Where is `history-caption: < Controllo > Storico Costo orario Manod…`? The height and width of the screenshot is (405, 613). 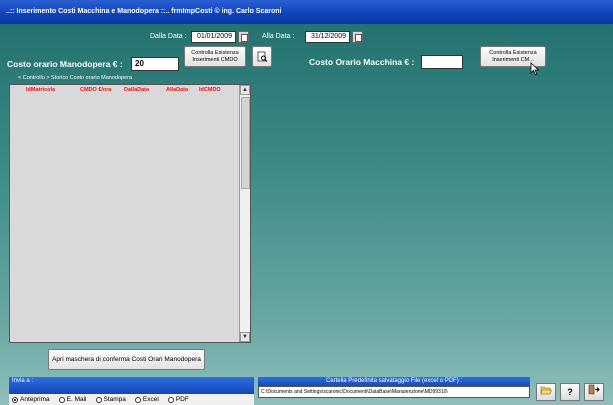 history-caption: < Controllo > Storico Costo orario Manod… is located at coordinates (75, 78).